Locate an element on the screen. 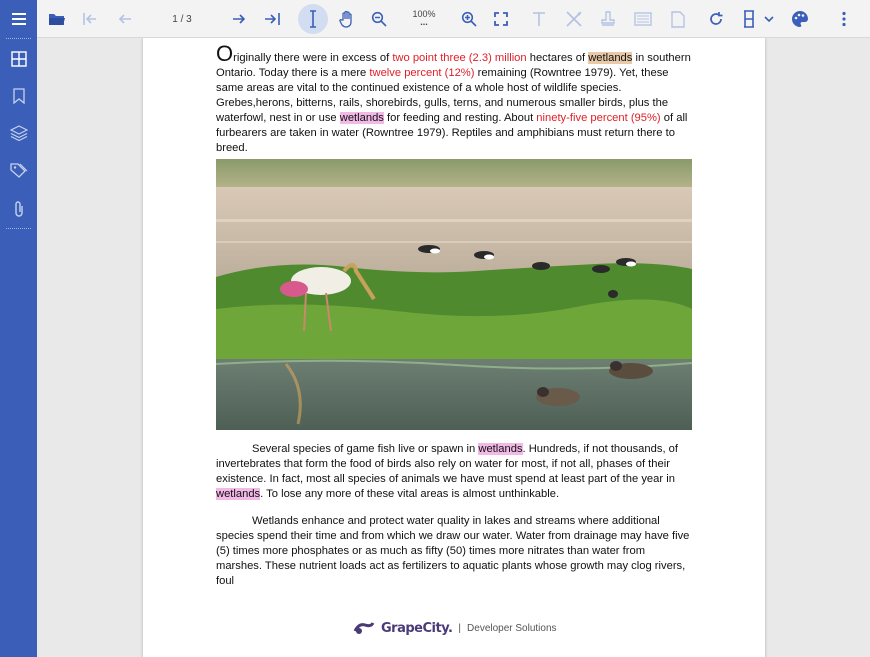 Image resolution: width=870 pixels, height=657 pixels. rotate-icon is located at coordinates (716, 19).